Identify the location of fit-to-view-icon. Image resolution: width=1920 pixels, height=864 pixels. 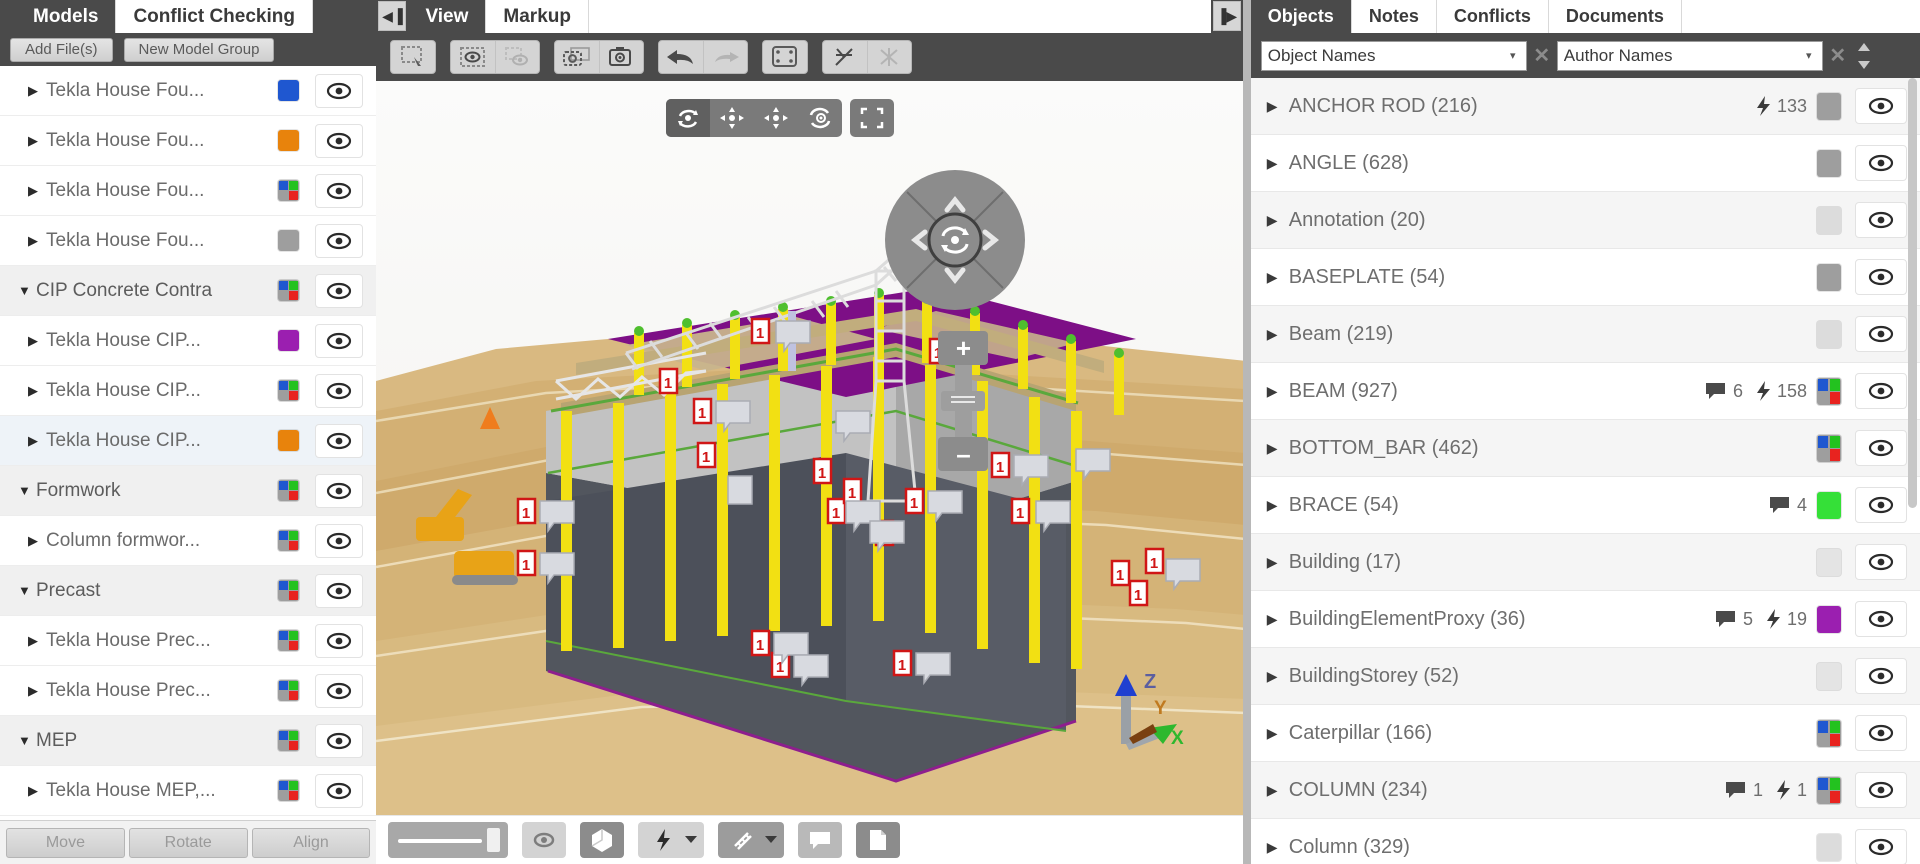
(785, 57).